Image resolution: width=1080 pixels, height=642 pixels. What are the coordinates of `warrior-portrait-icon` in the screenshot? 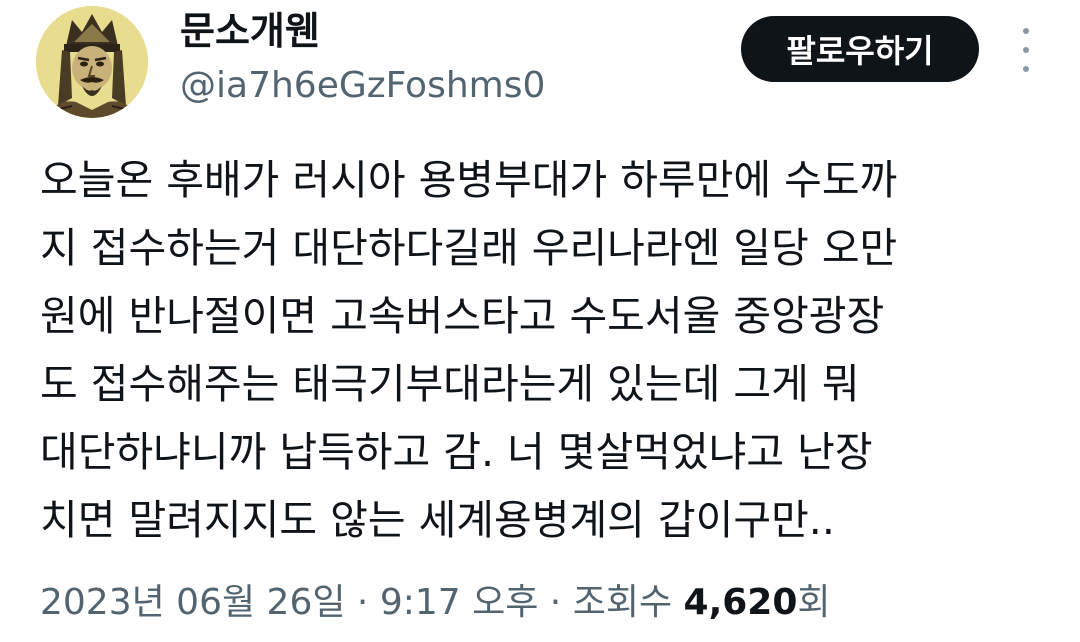 It's located at (92, 62).